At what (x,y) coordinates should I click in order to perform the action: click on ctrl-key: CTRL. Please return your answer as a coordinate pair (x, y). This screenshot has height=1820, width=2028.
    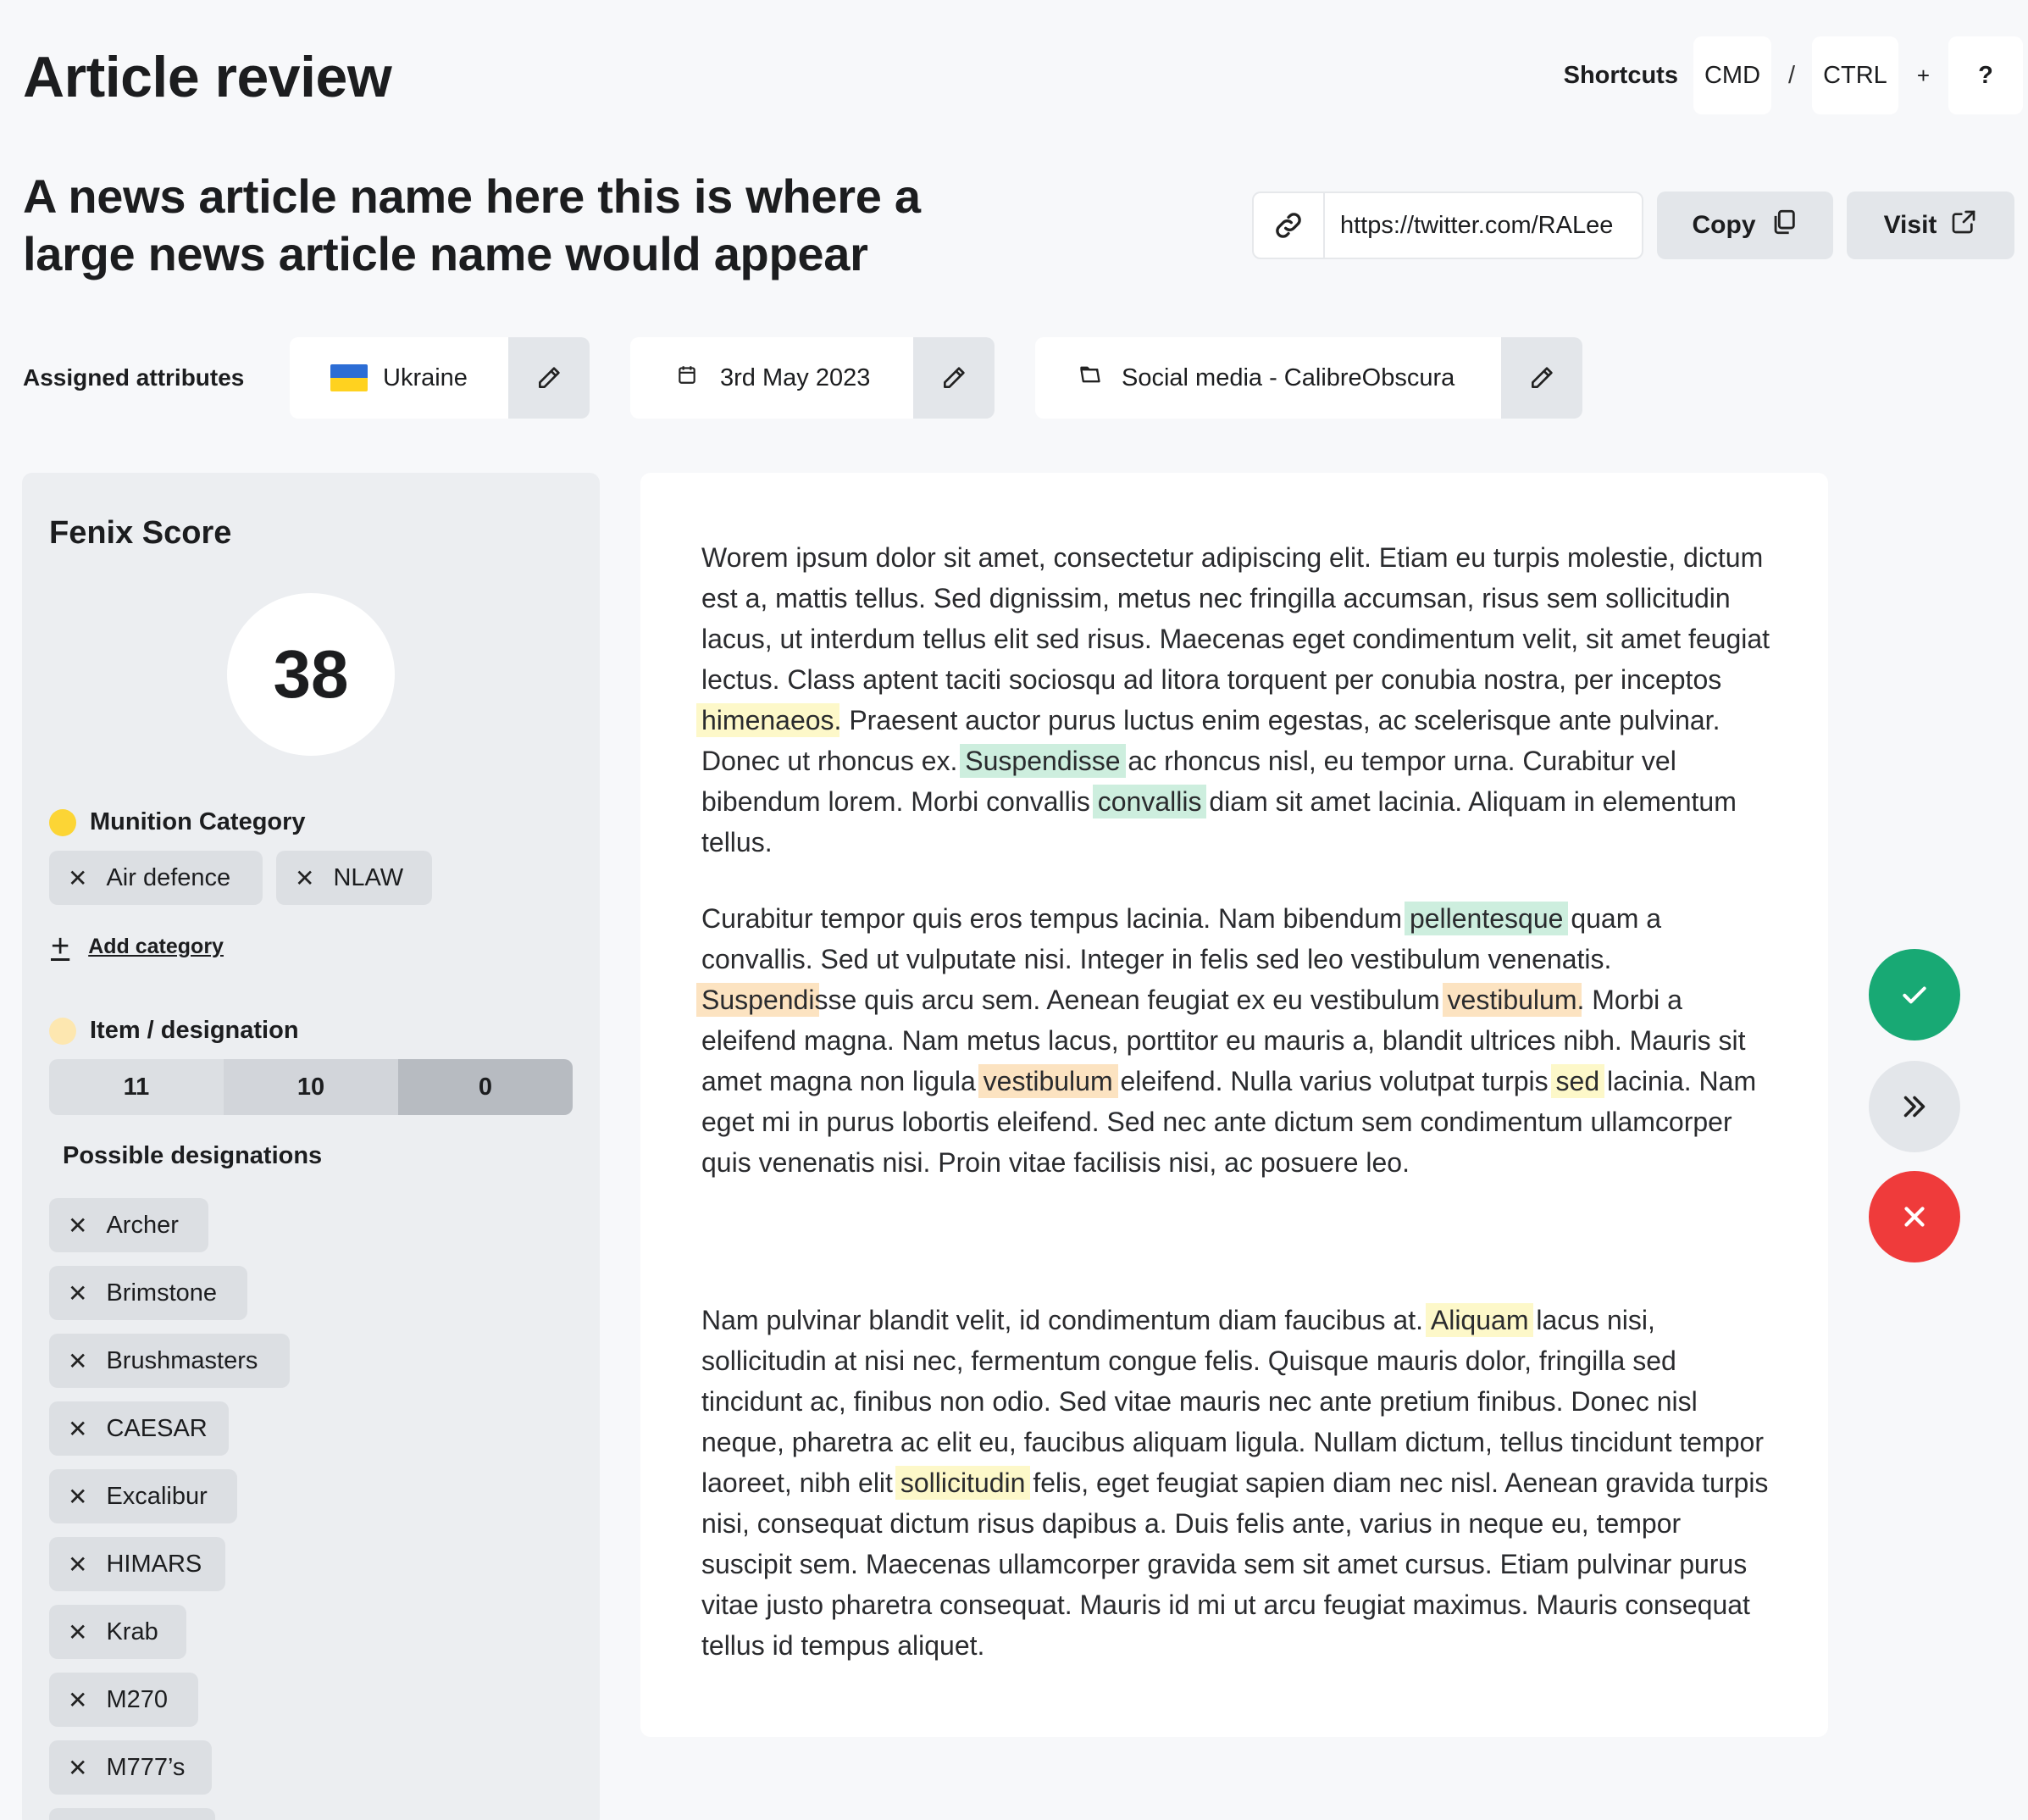
    Looking at the image, I should click on (1855, 75).